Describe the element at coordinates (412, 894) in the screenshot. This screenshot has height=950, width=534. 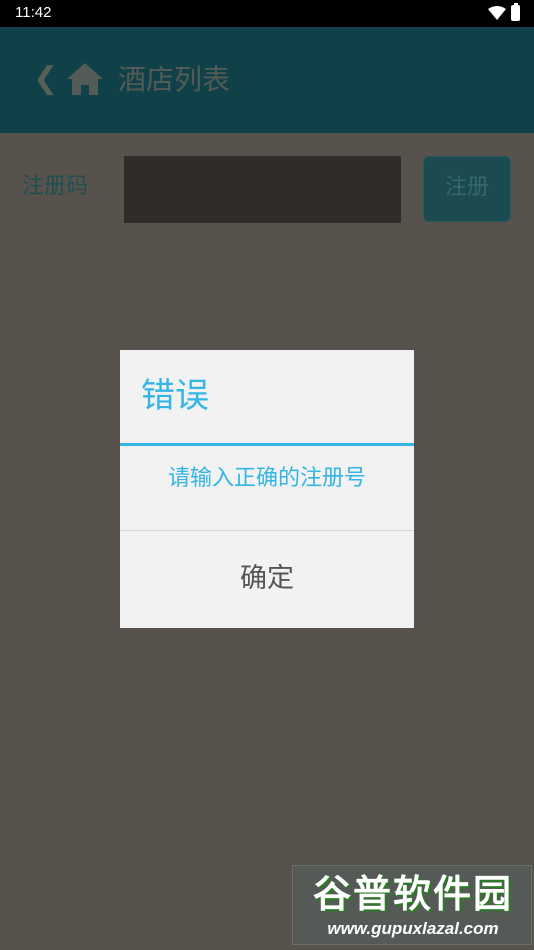
I see `watermark-logo-text: 谷普软件园` at that location.